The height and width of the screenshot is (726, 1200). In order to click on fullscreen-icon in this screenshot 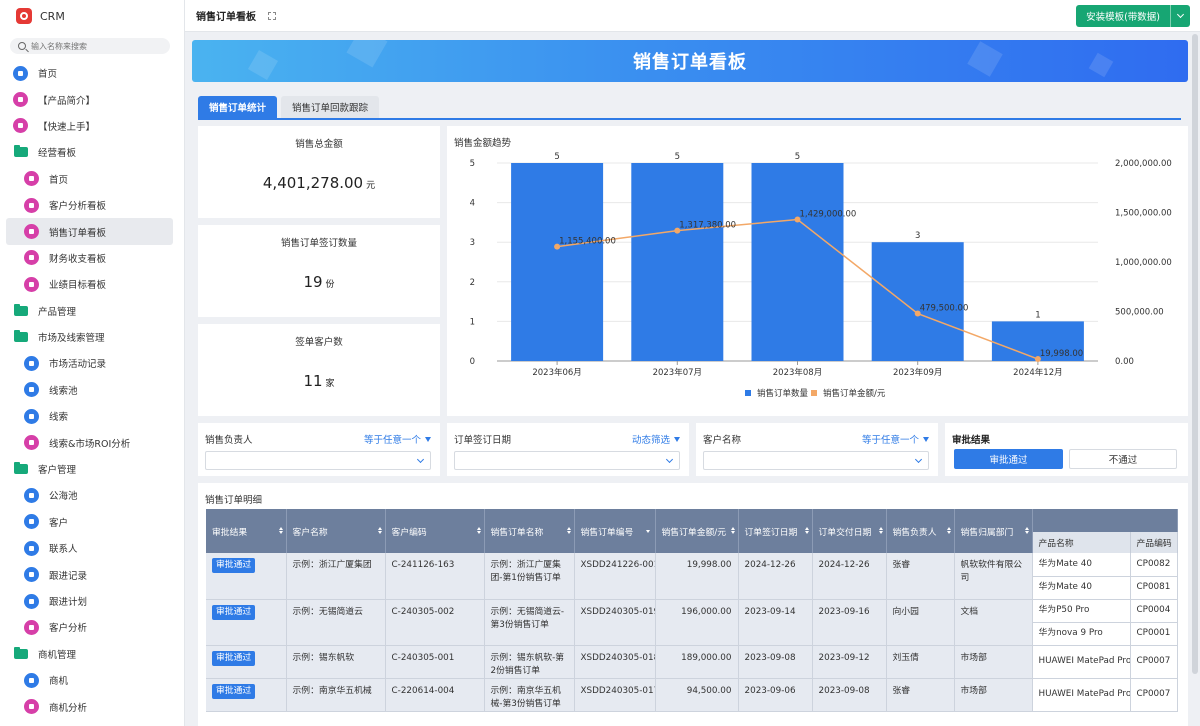, I will do `click(272, 15)`.